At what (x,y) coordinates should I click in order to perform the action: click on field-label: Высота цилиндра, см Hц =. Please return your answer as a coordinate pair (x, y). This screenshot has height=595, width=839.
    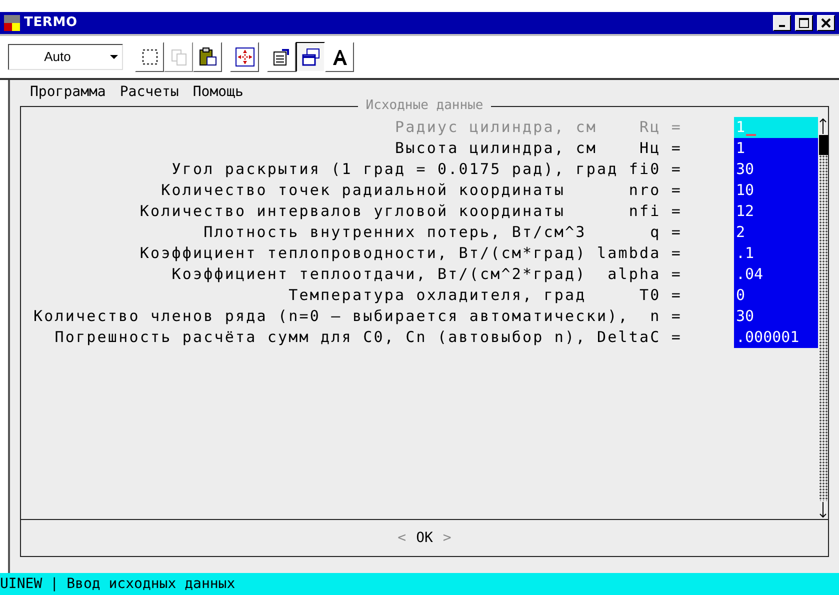
    Looking at the image, I should click on (538, 148).